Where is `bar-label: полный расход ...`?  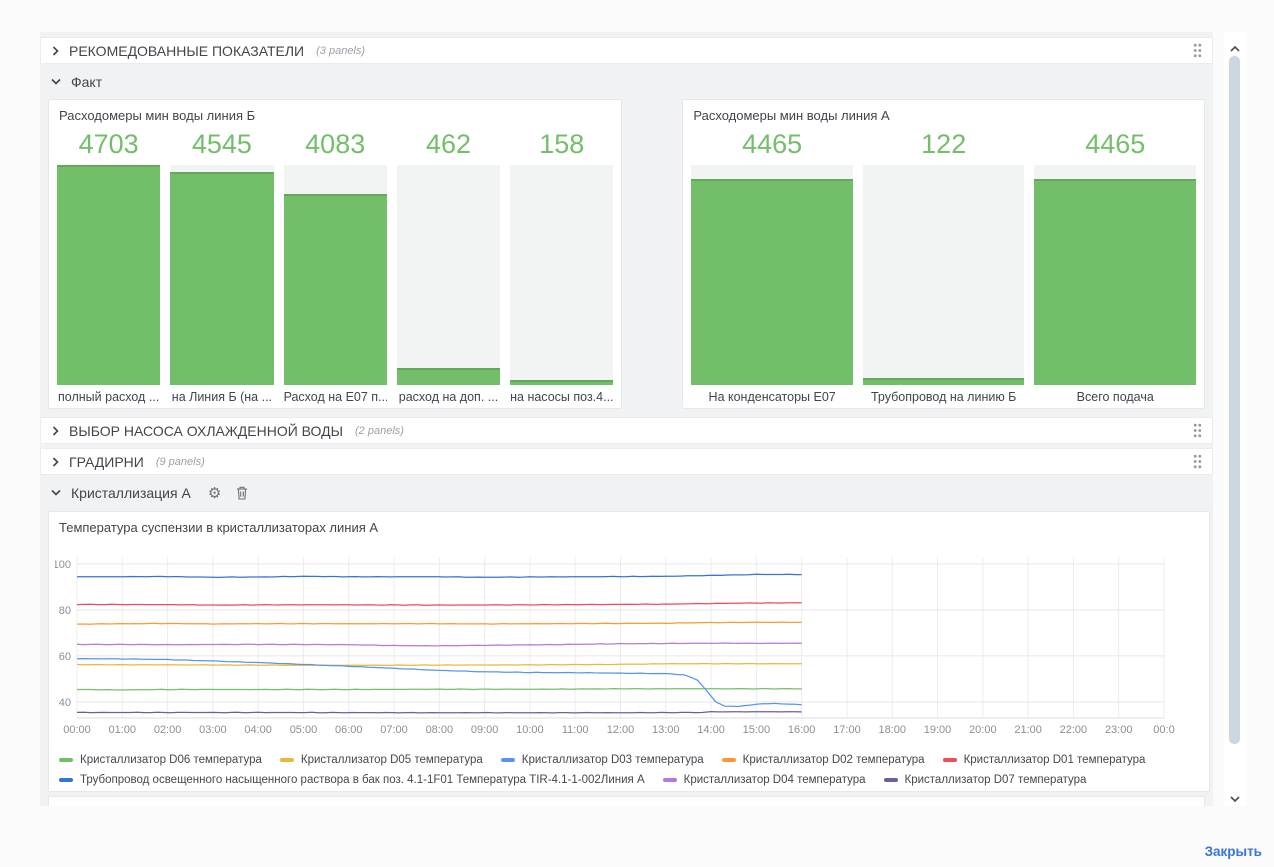 bar-label: полный расход ... is located at coordinates (109, 397).